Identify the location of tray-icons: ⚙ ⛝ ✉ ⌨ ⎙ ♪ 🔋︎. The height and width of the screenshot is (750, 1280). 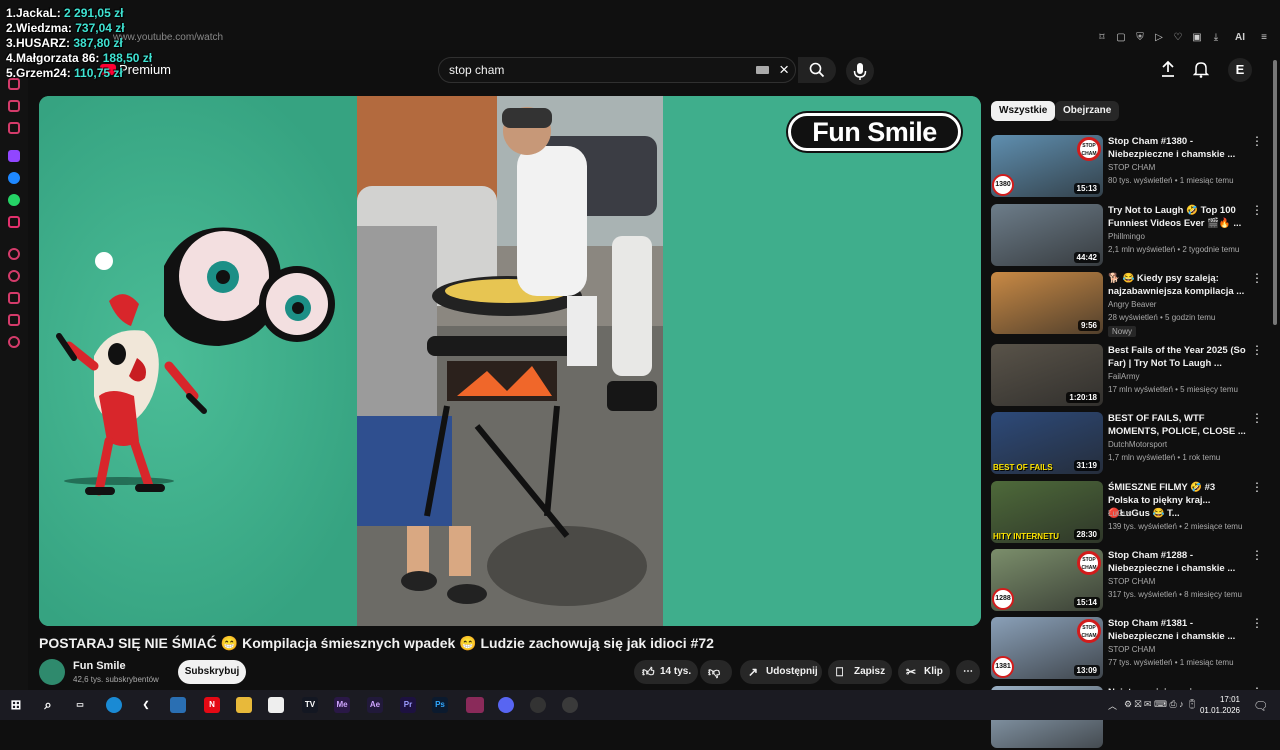
(1161, 704).